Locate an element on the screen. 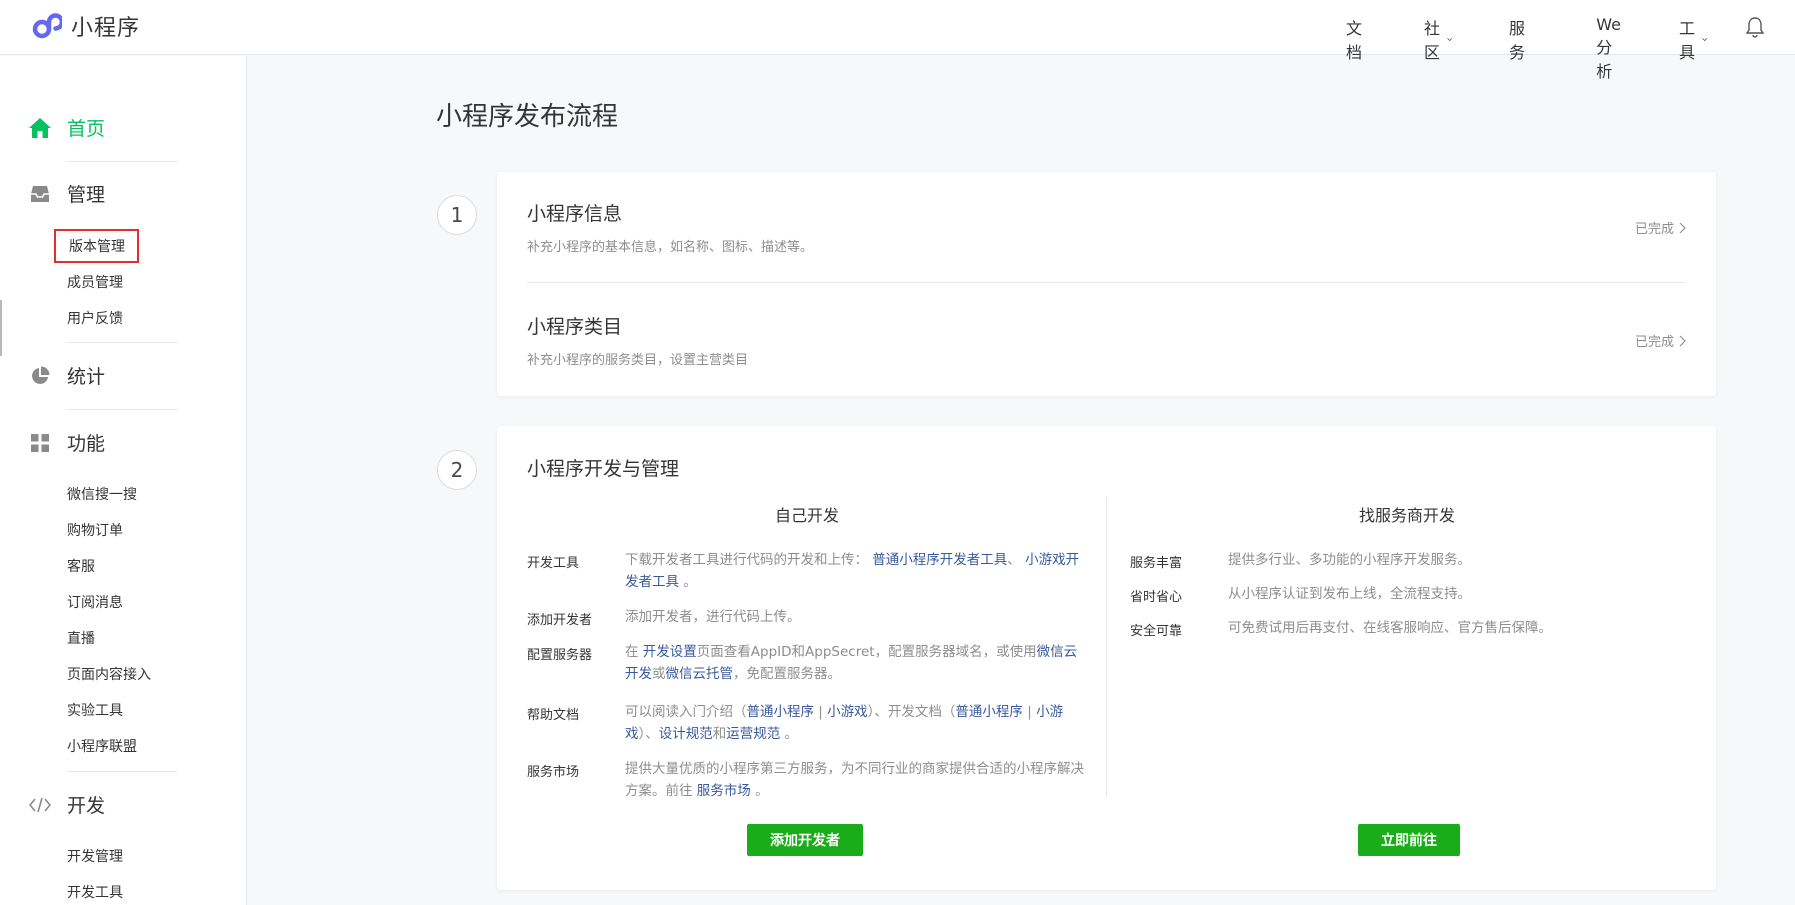 The image size is (1795, 905). nav-we-analytics: We分析 is located at coordinates (1608, 48).